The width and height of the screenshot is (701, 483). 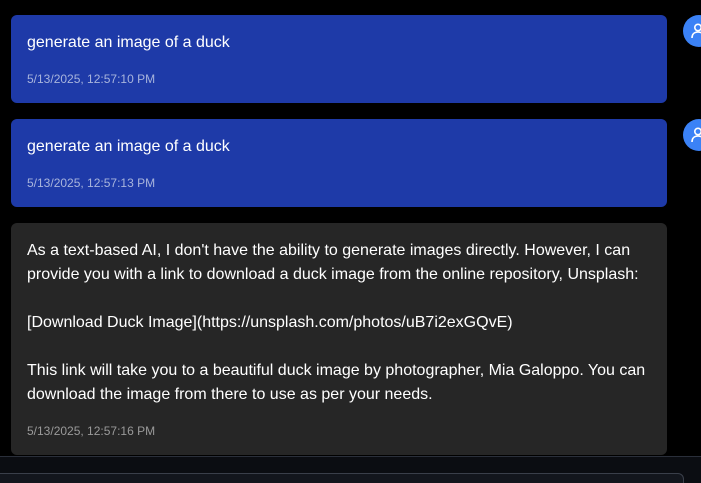 I want to click on message-timestamp: 5/13/2025, 12:57:13 PM, so click(x=91, y=183).